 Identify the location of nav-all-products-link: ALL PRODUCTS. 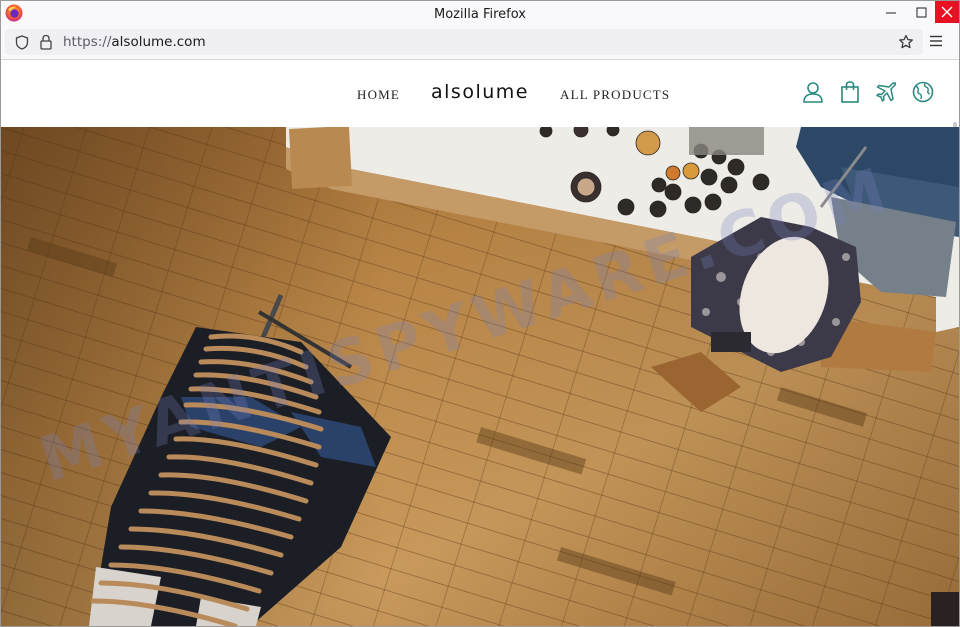
(615, 95).